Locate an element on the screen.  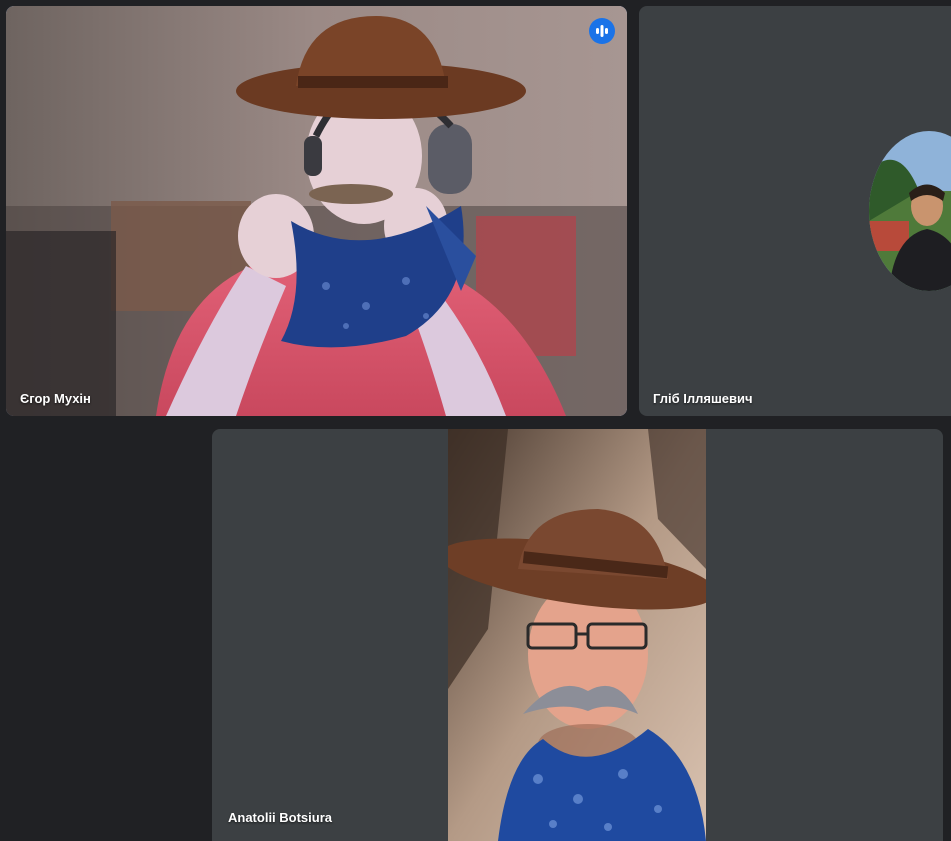
participant-video is located at coordinates (577, 635).